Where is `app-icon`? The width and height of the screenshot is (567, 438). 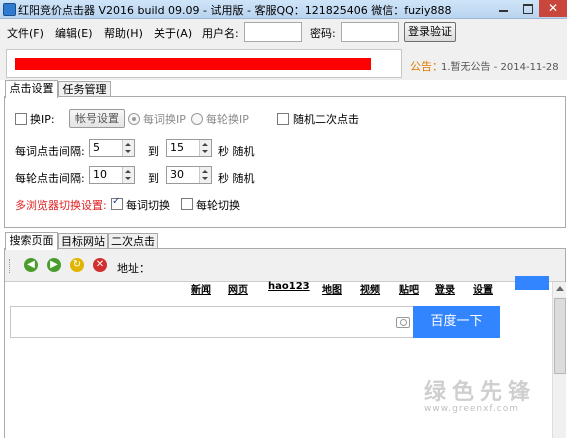 app-icon is located at coordinates (9, 9).